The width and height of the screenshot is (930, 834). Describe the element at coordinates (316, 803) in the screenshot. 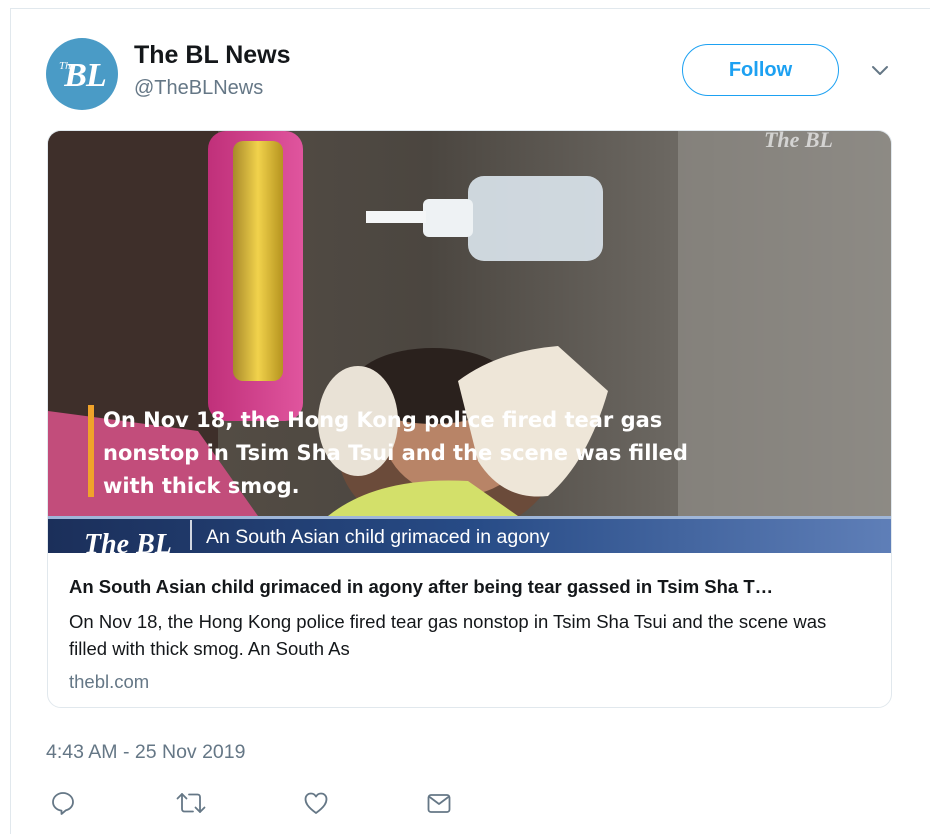

I see `like-icon` at that location.